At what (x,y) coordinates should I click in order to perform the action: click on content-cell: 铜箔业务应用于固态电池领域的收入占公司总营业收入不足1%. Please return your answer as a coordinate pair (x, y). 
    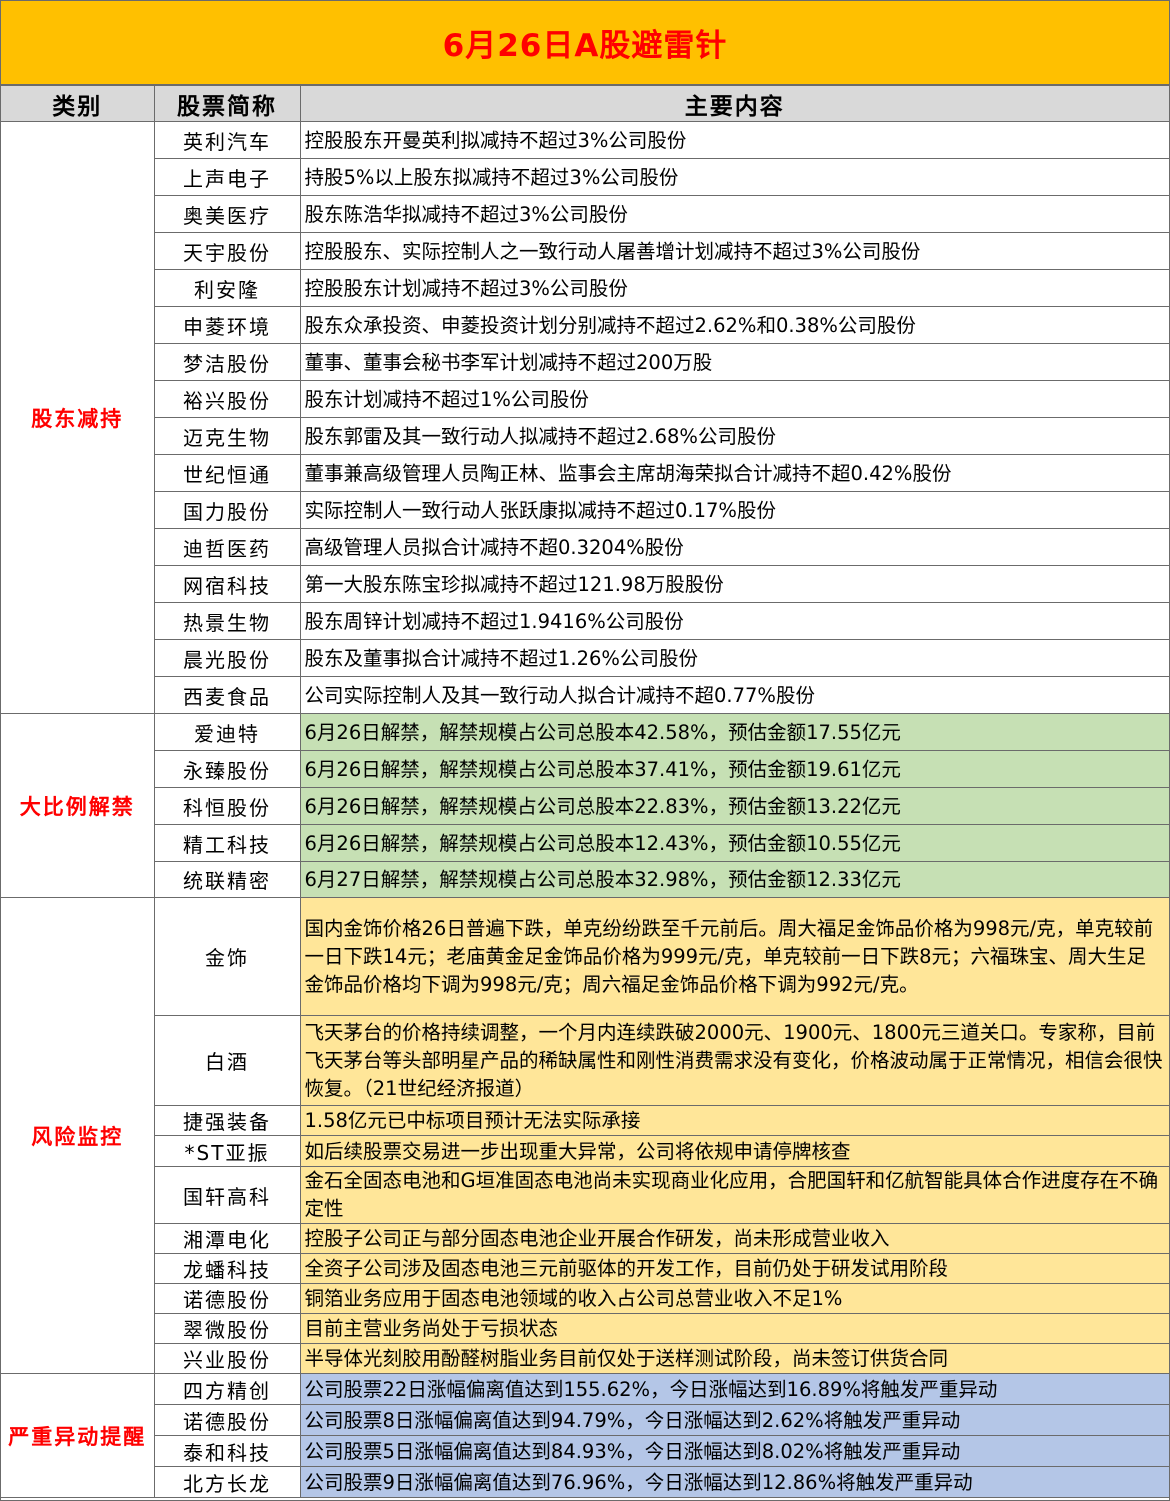
    Looking at the image, I should click on (734, 1298).